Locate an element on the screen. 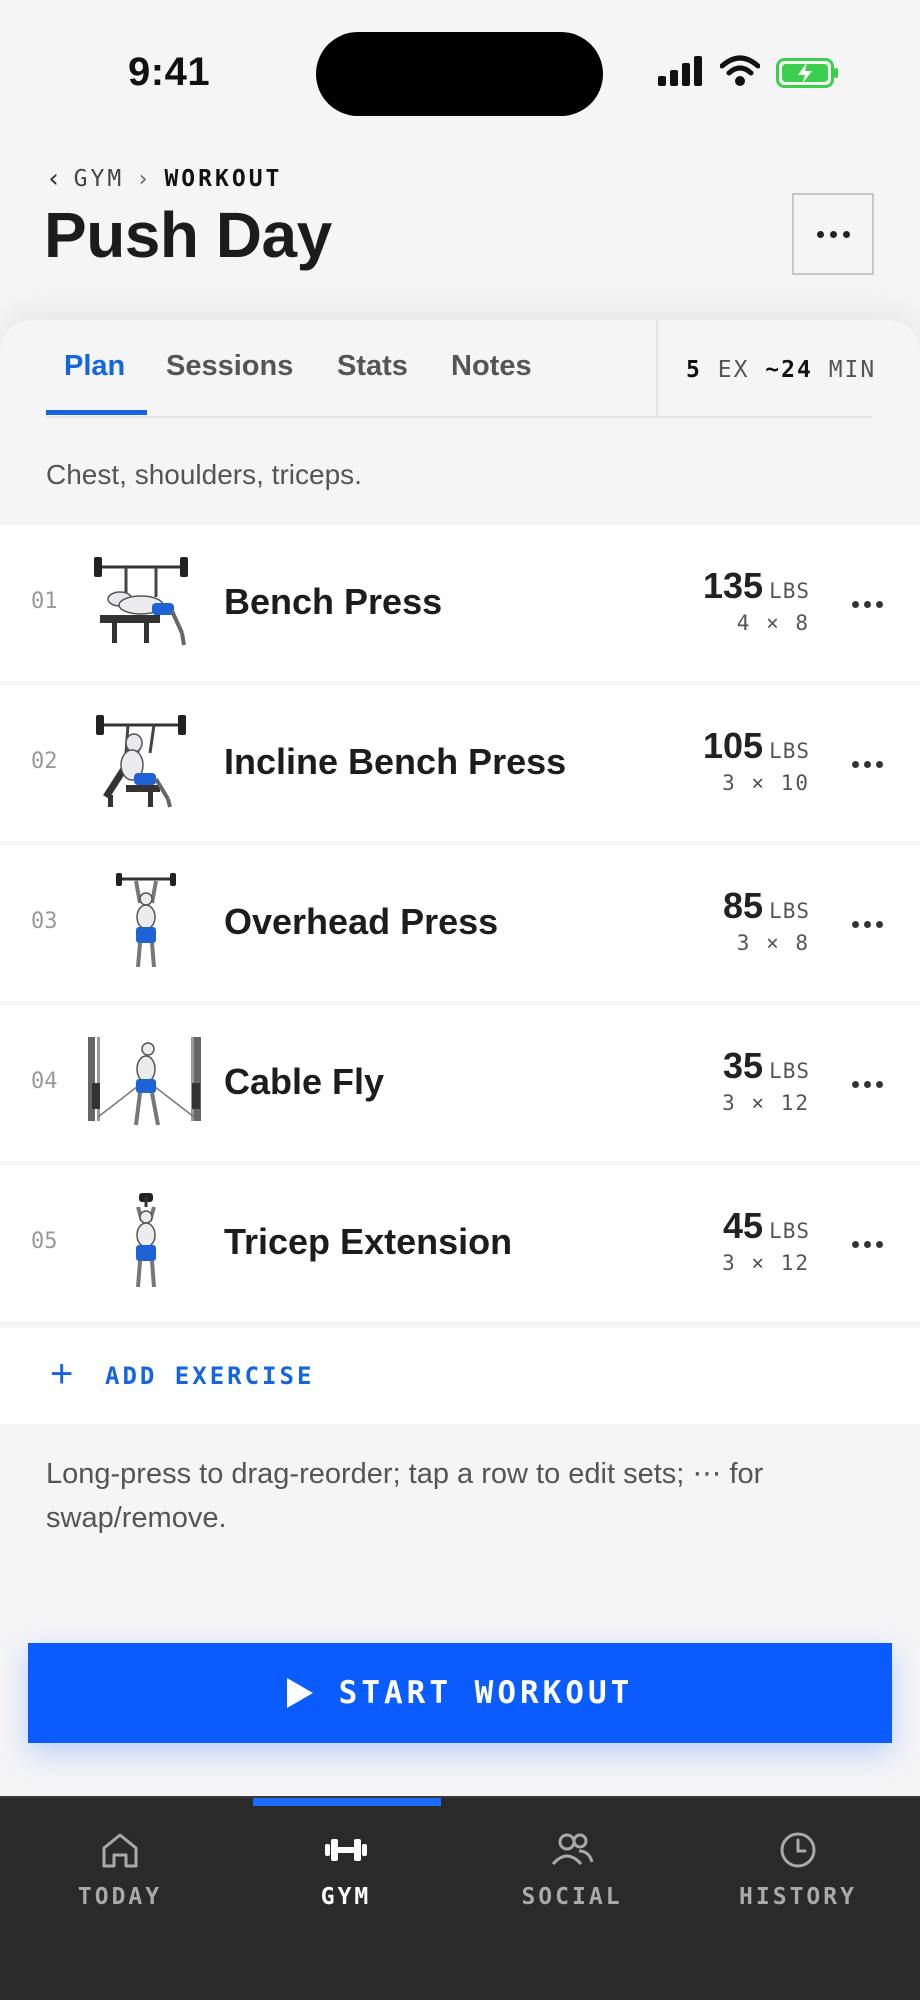  exercise-row: 04 Cable Fly 35 LBS 3 × 12 is located at coordinates (460, 1083).